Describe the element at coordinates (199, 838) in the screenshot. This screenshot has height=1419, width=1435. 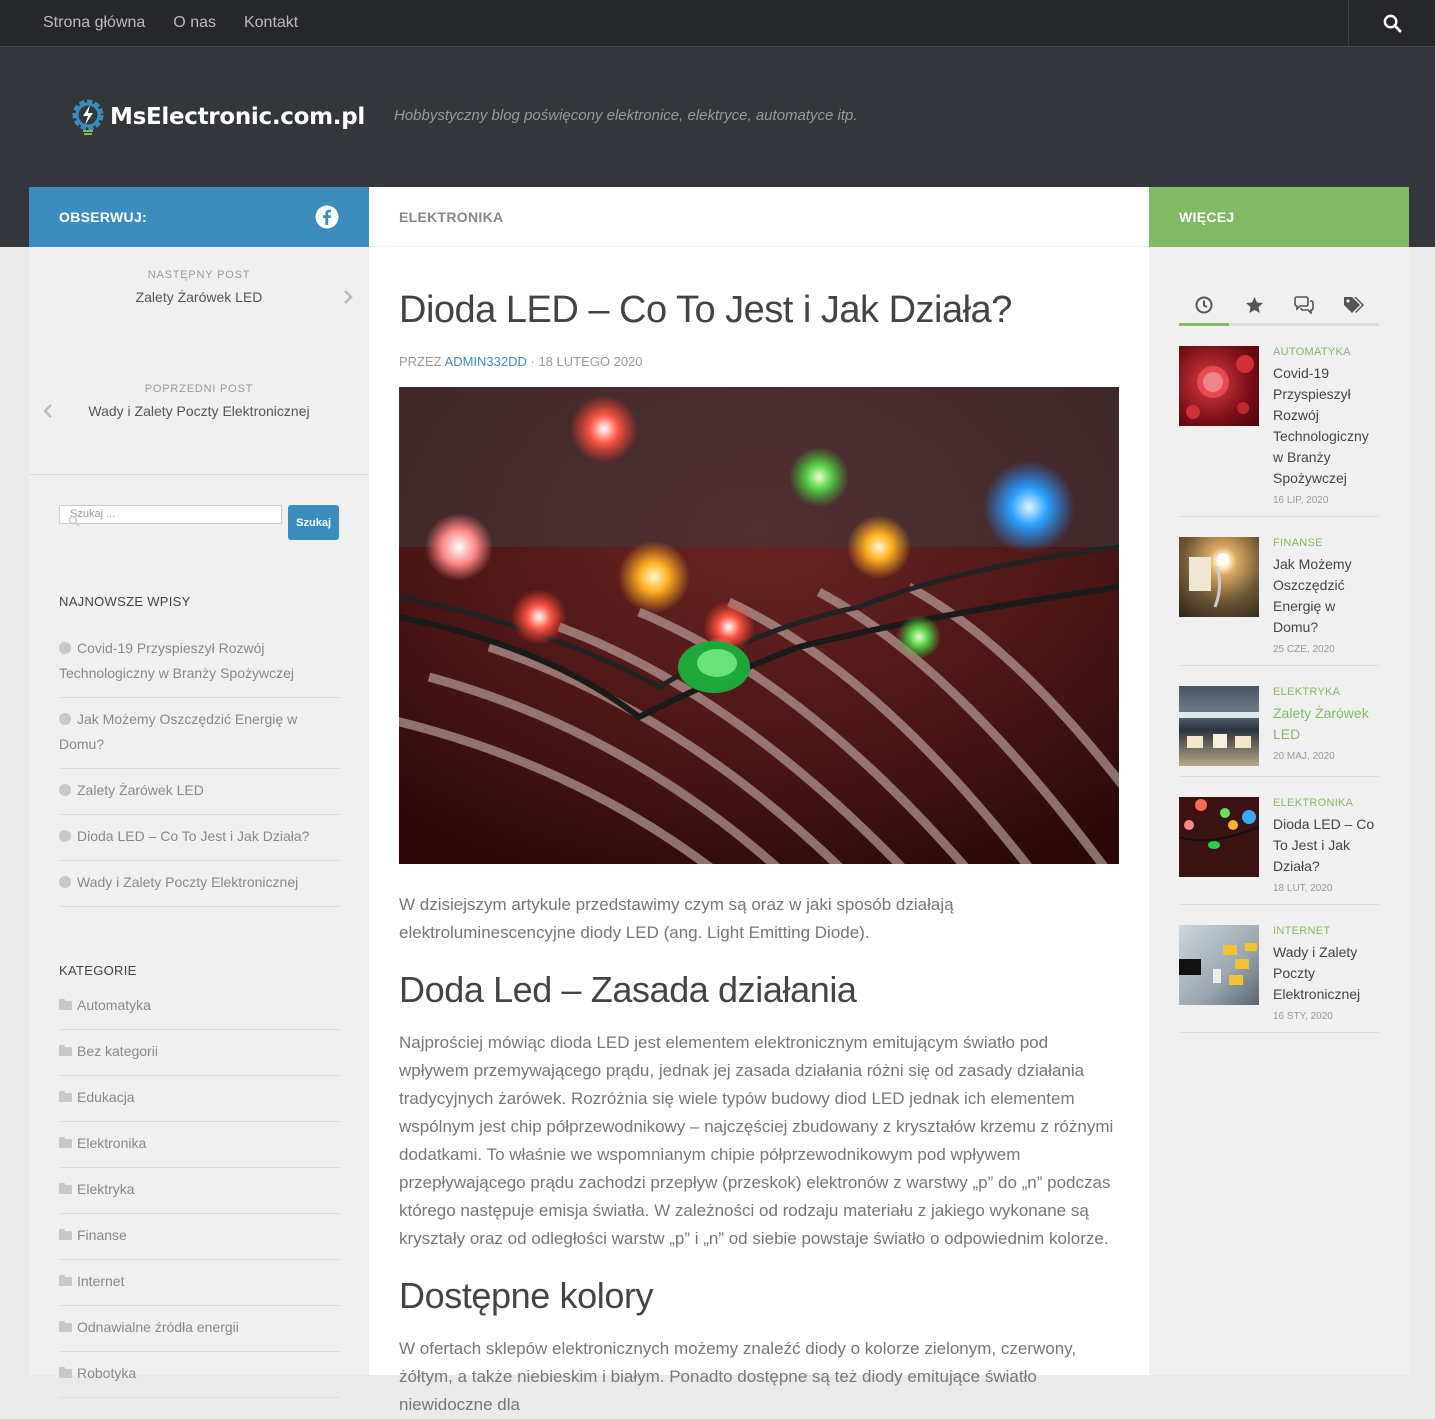
I see `list-item: Dioda LED – Co To Jest i Jak Działa?` at that location.